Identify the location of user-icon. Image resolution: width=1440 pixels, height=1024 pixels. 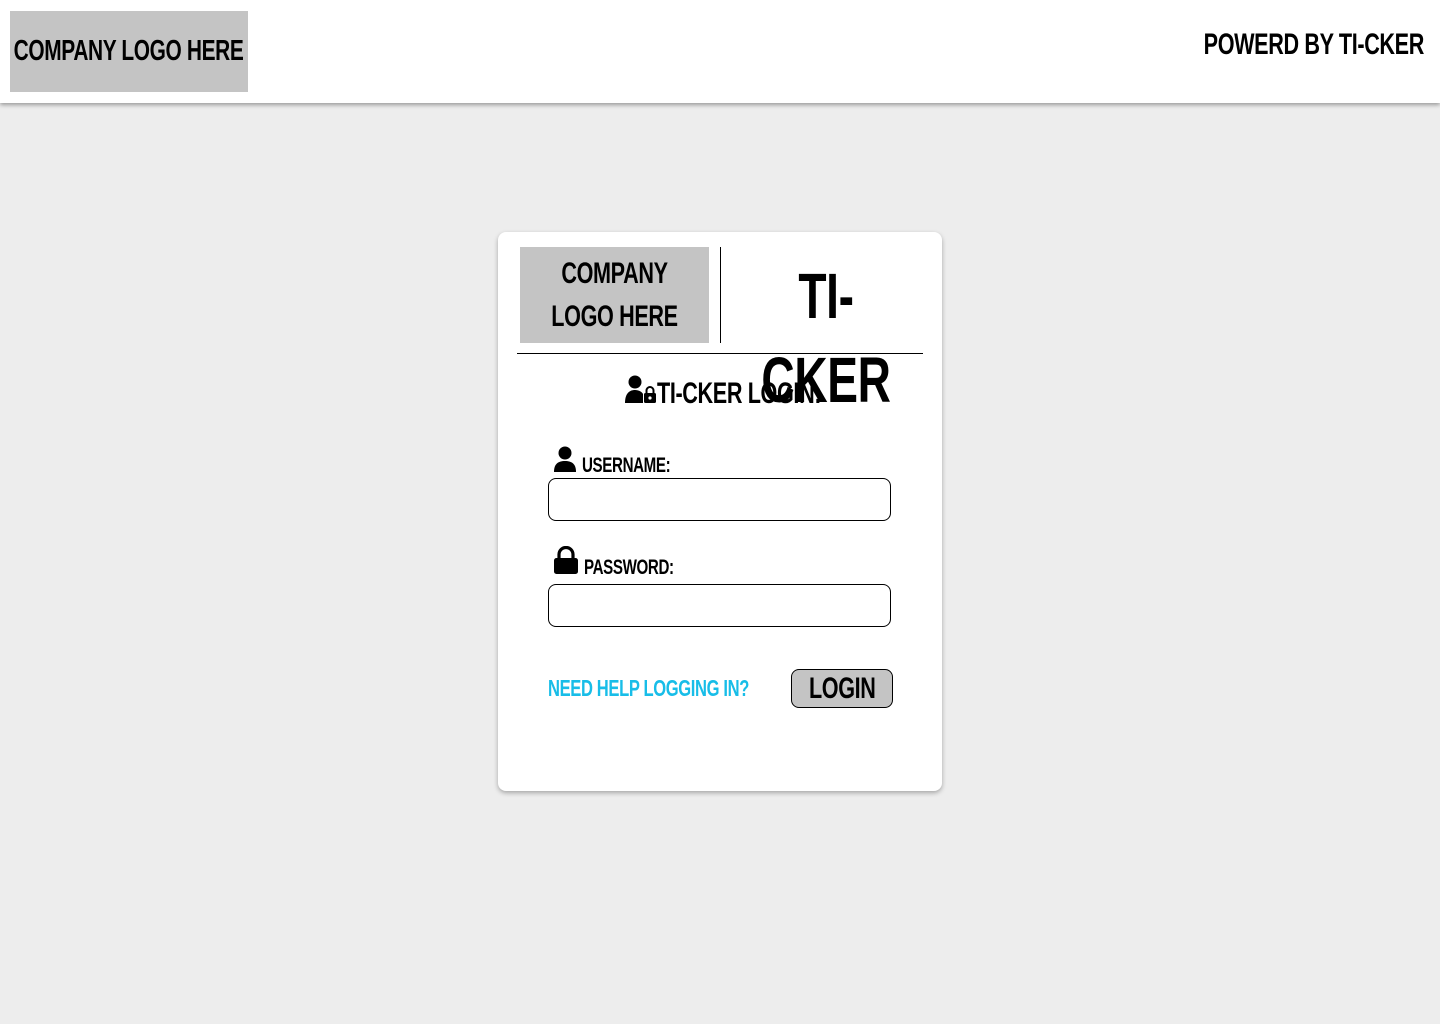
(565, 462).